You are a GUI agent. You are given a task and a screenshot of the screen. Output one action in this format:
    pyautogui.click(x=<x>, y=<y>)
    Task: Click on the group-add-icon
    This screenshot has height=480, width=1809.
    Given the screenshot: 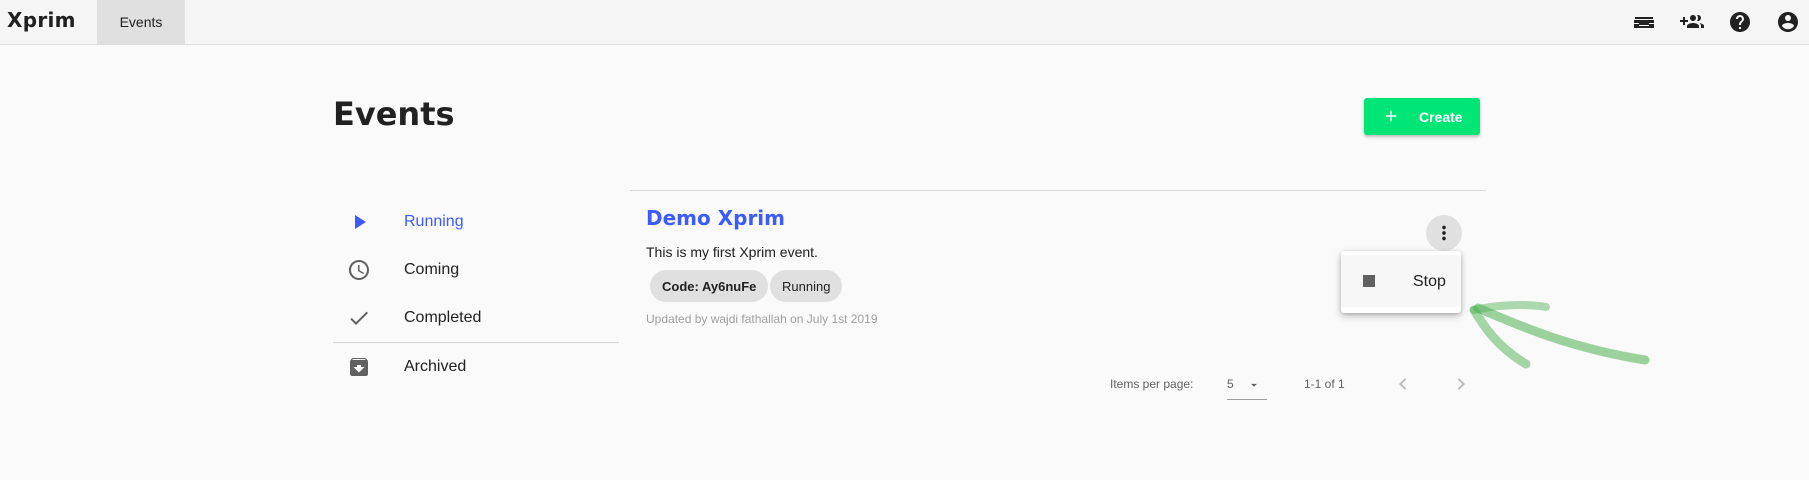 What is the action you would take?
    pyautogui.click(x=1692, y=22)
    